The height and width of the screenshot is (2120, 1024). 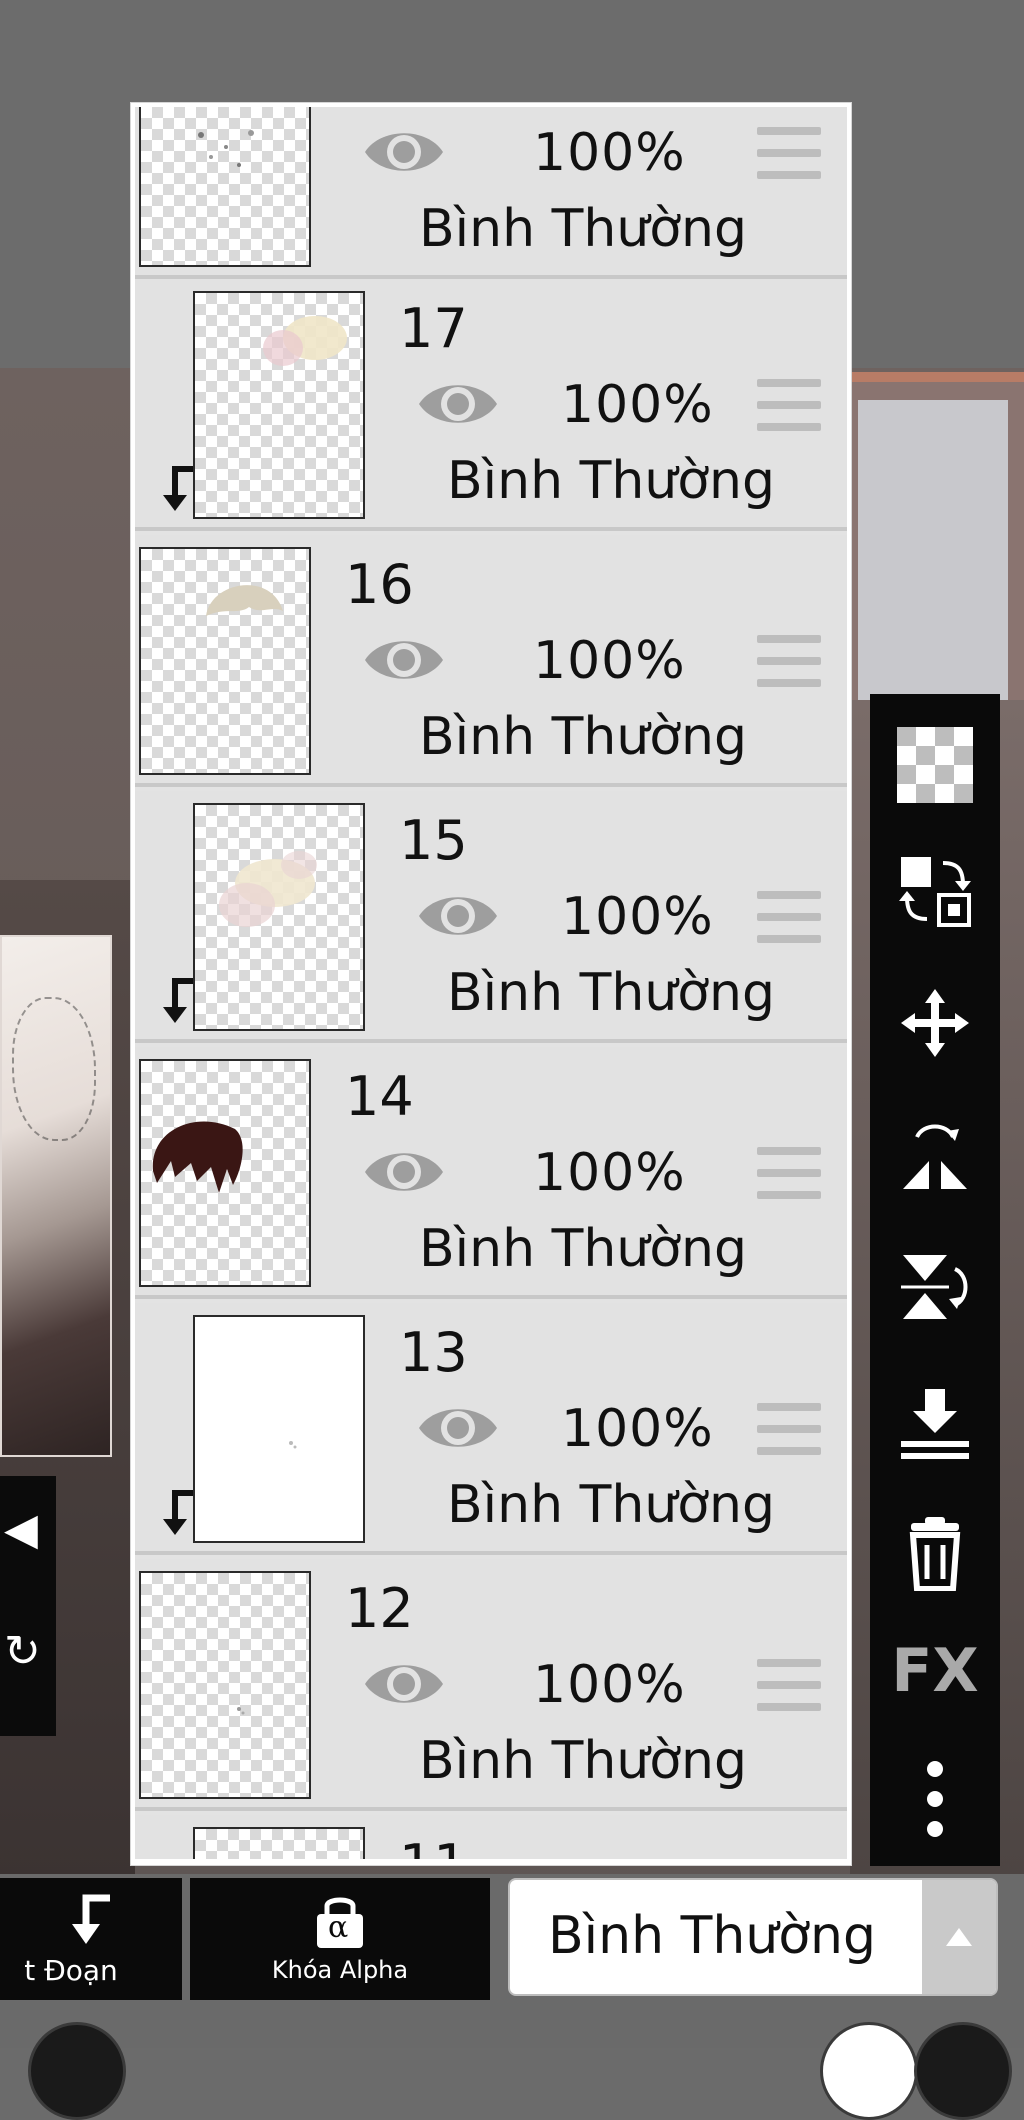 I want to click on fx-label: FX, so click(x=935, y=1671).